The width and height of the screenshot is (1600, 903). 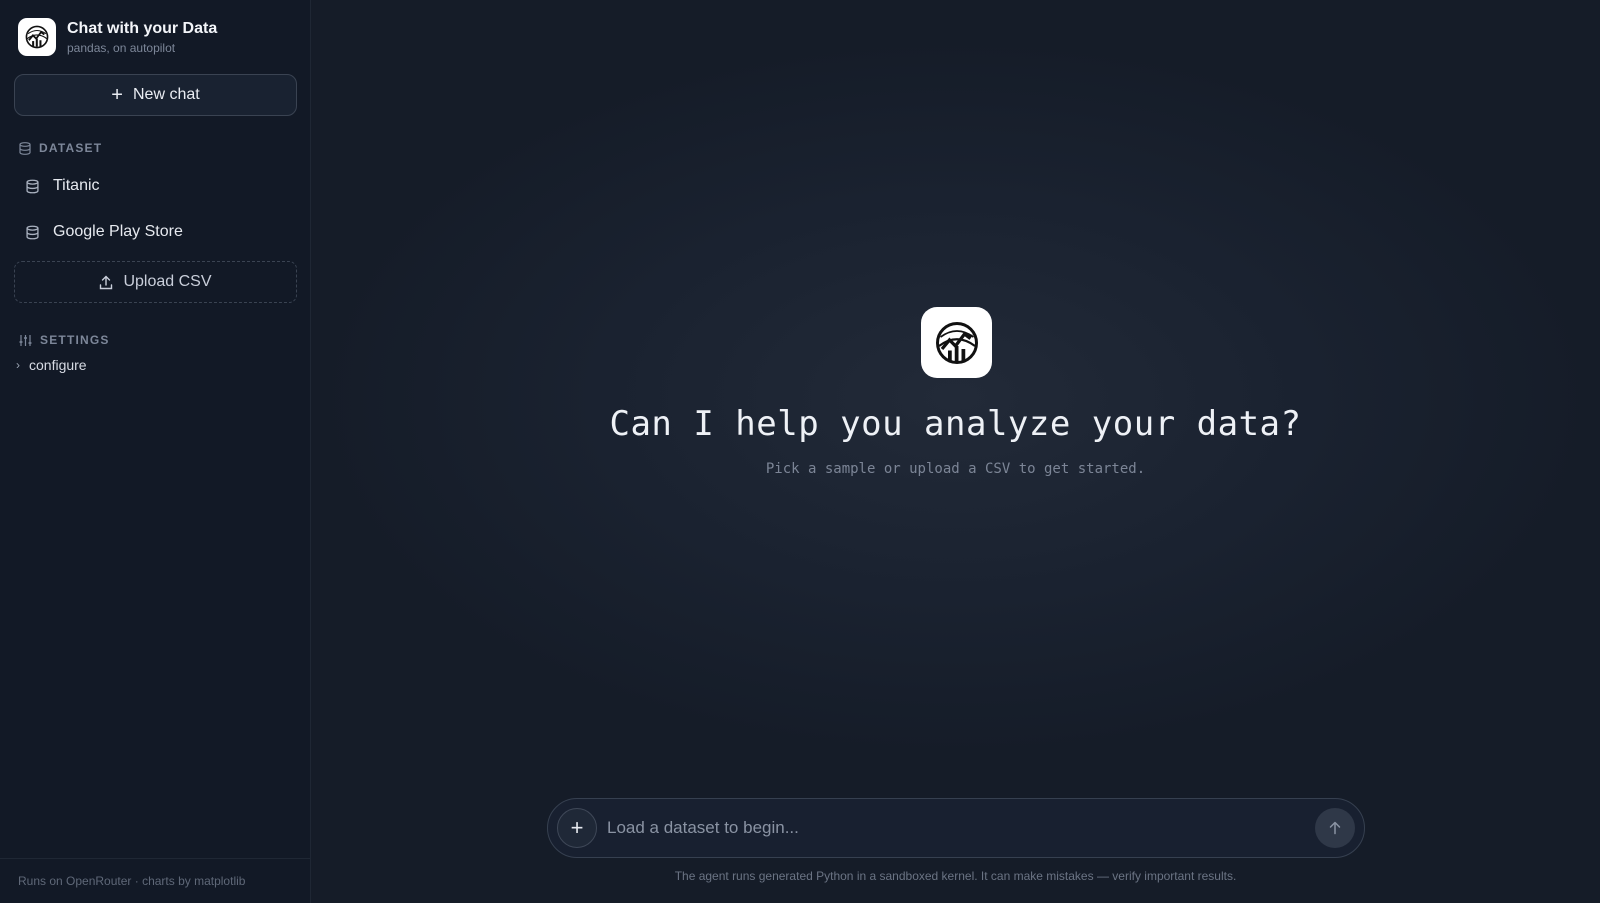 I want to click on attach-button: +, so click(x=577, y=828).